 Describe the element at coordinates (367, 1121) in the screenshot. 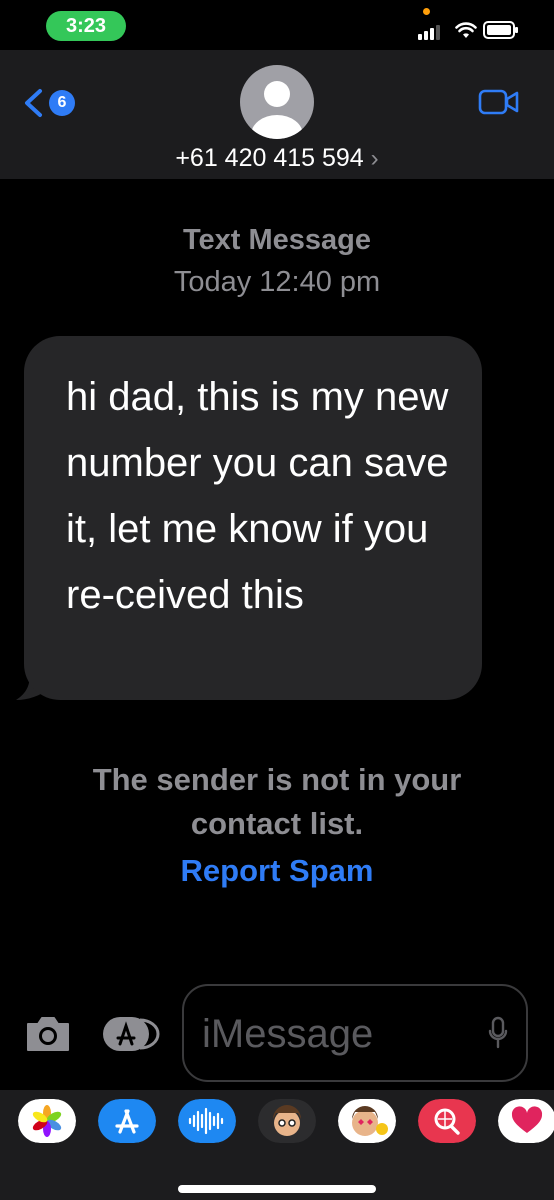

I see `memoji-stickers-icon` at that location.